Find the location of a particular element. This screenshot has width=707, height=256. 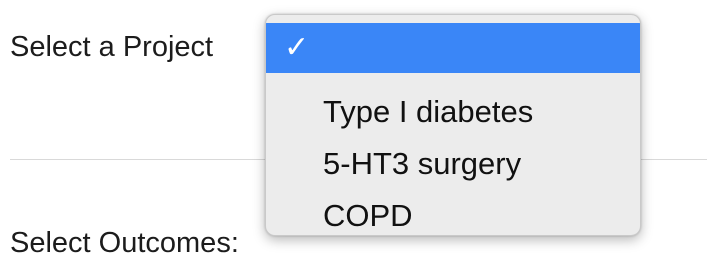

project-label: Select a Project is located at coordinates (112, 47).